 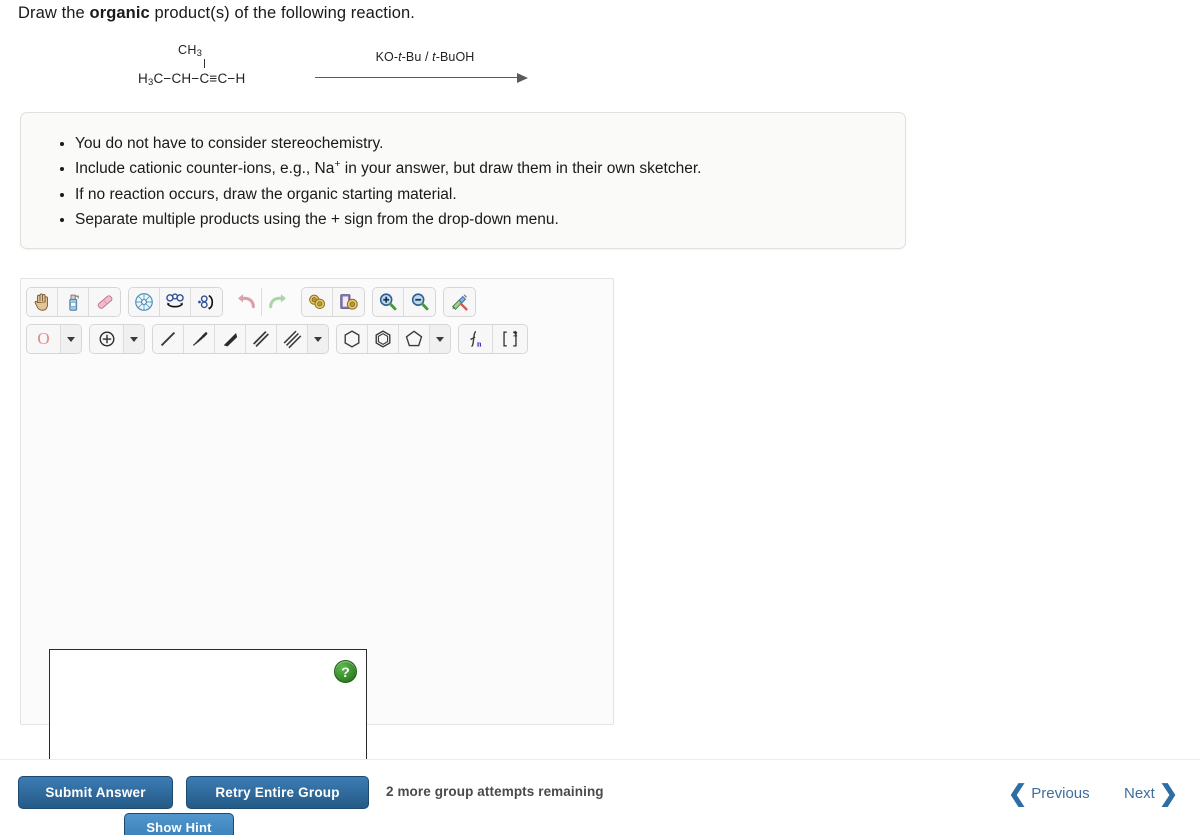 I want to click on chevron-left-icon: ❮, so click(x=1018, y=793).